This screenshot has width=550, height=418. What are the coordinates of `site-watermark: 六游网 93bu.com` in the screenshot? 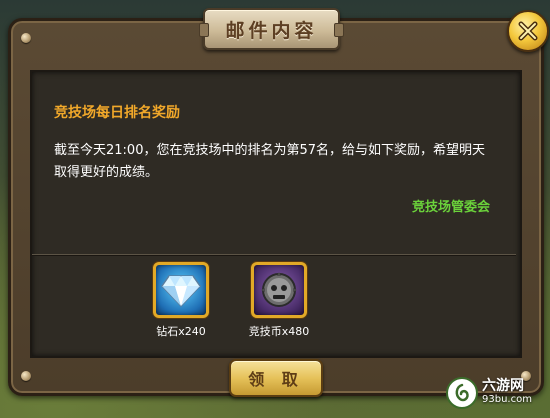 It's located at (496, 393).